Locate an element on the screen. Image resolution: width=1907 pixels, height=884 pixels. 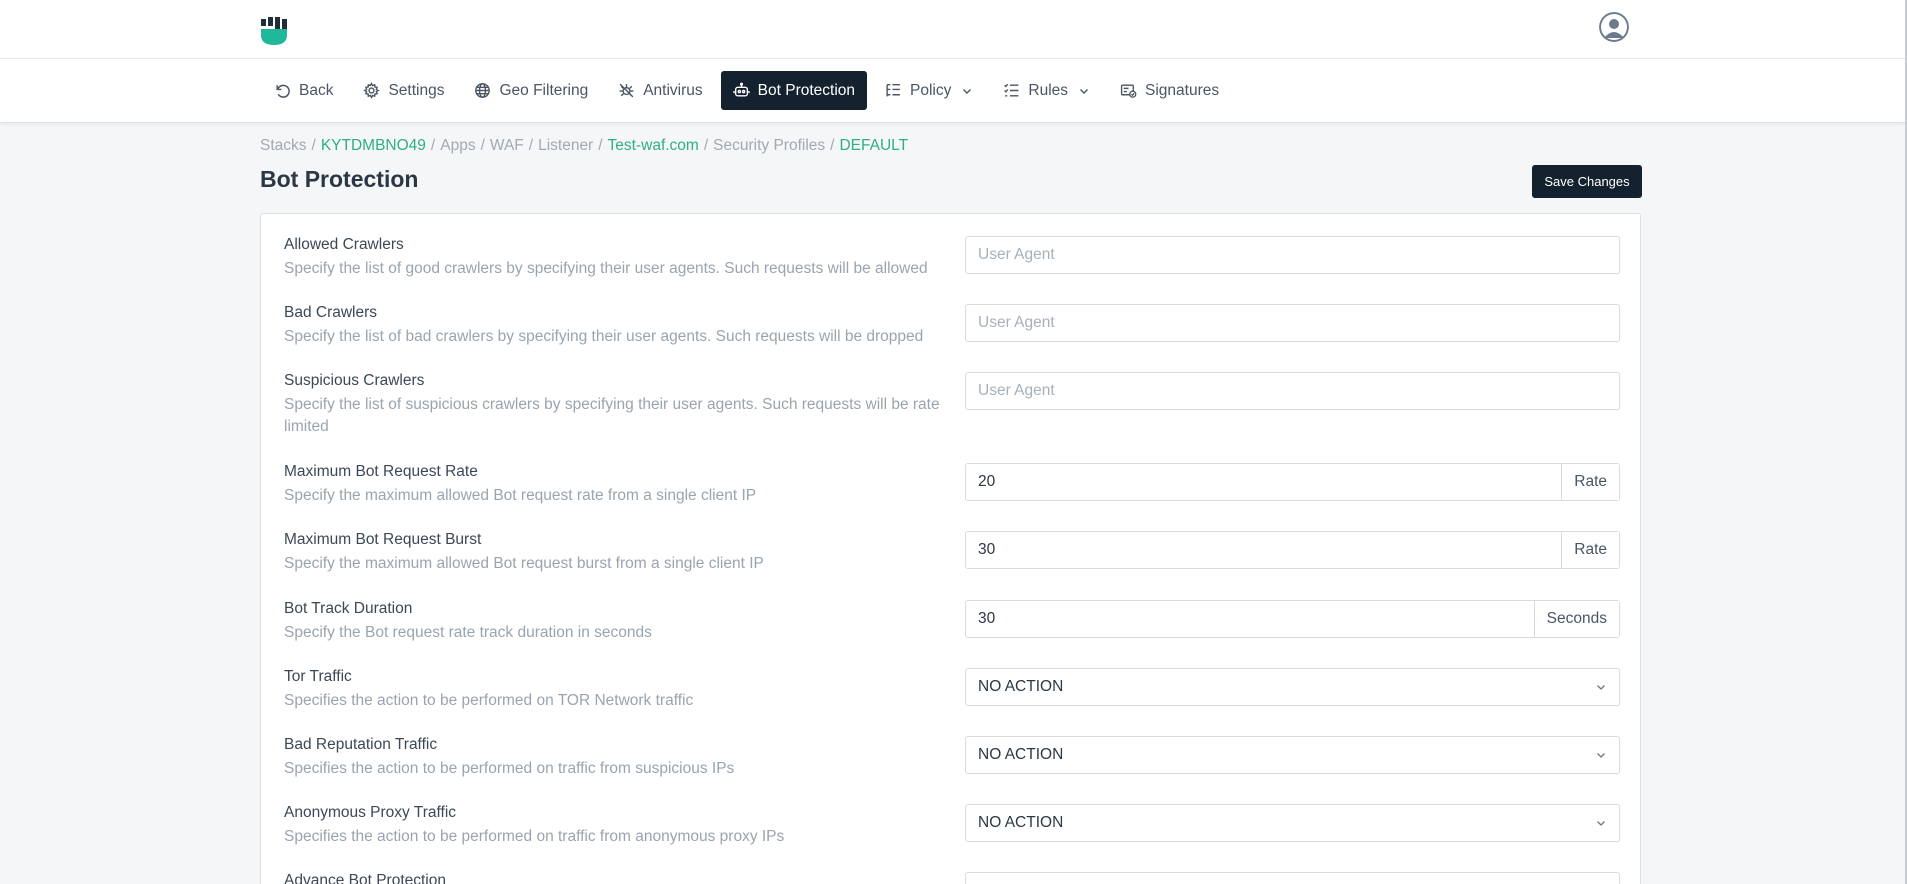
anonymous-proxy-value: NO ACTION is located at coordinates (1021, 822).